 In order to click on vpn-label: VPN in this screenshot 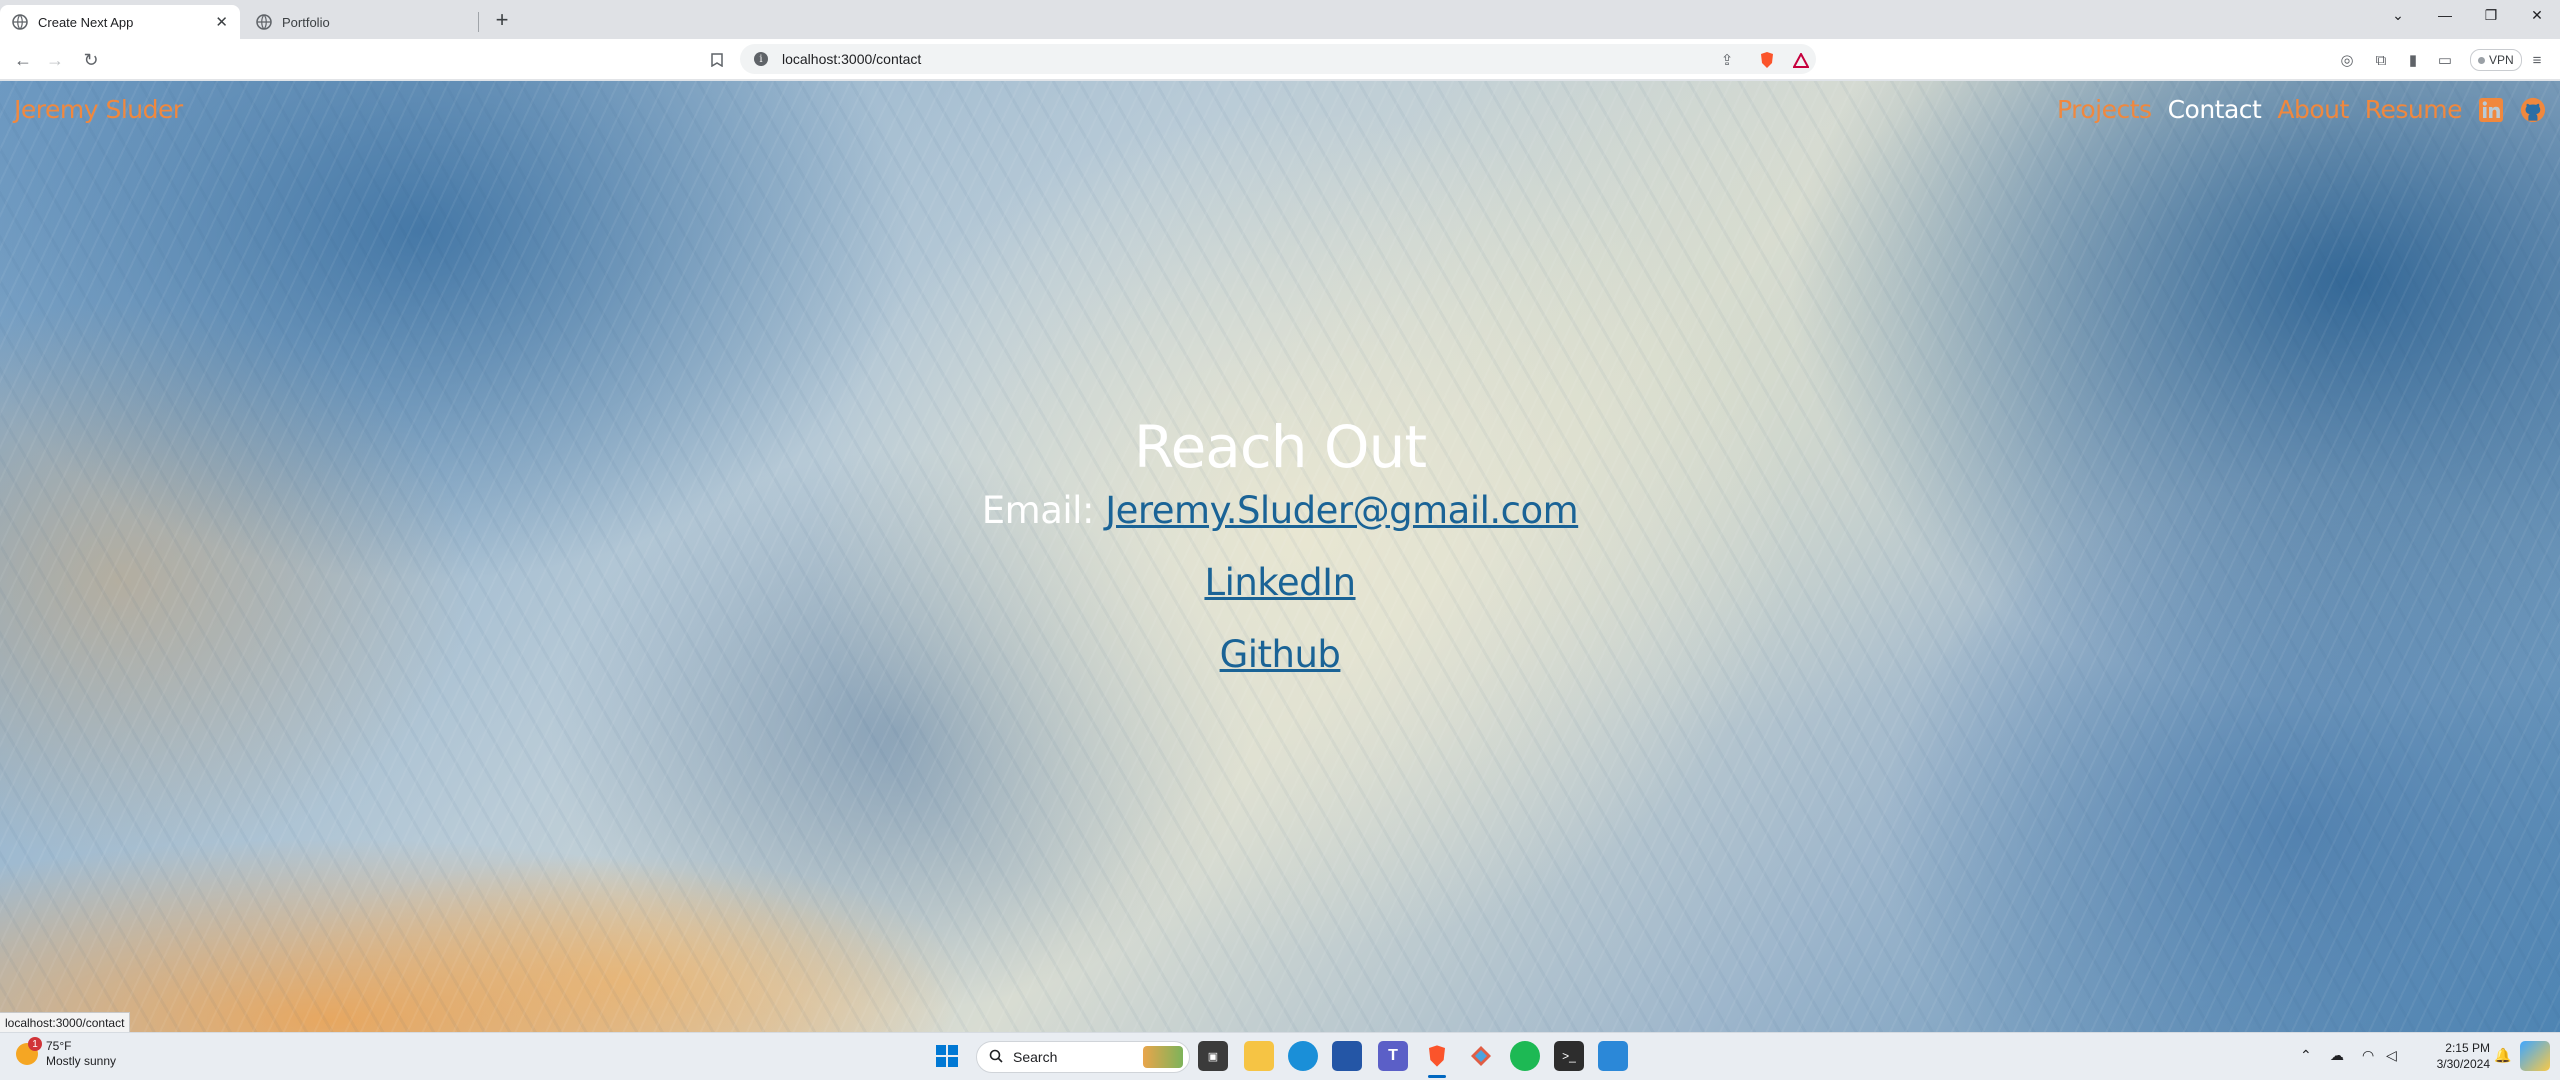, I will do `click(2501, 60)`.